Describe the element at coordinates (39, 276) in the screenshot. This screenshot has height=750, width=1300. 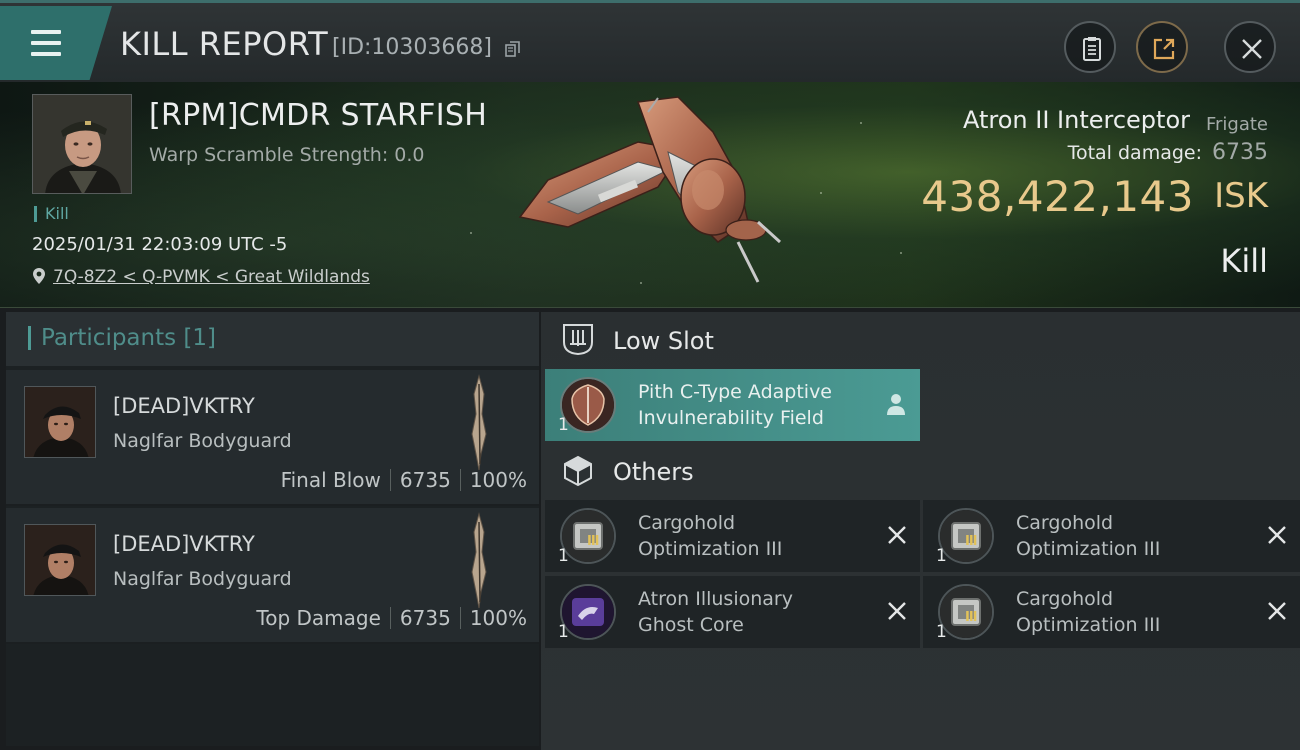
I see `location-pin-icon` at that location.